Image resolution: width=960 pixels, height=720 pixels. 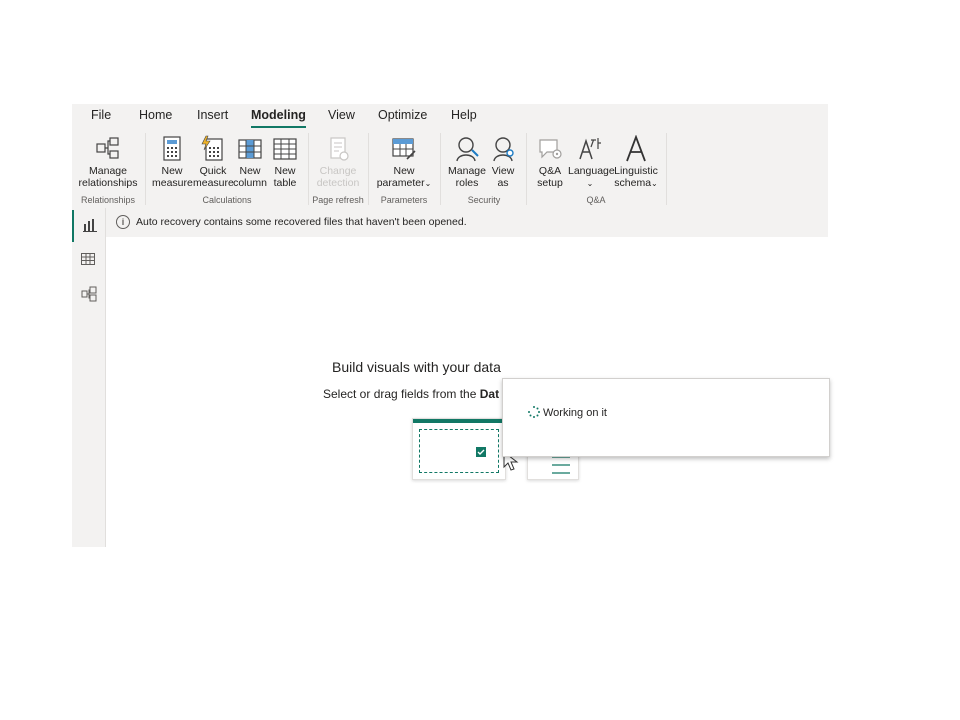 What do you see at coordinates (107, 148) in the screenshot?
I see `relationships-icon` at bounding box center [107, 148].